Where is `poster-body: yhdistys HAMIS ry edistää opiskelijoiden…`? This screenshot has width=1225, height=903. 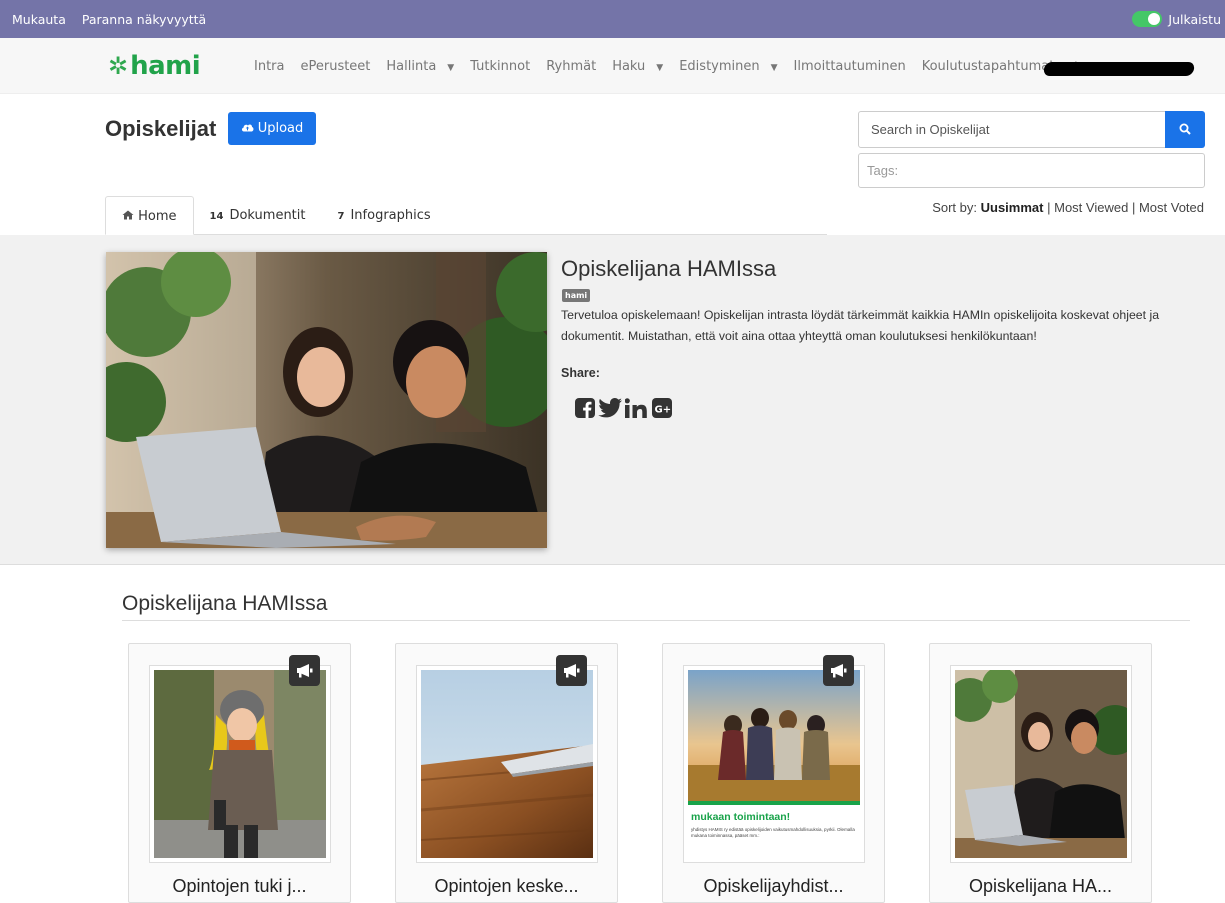
poster-body: yhdistys HAMIS ry edistää opiskelijoiden… is located at coordinates (773, 832).